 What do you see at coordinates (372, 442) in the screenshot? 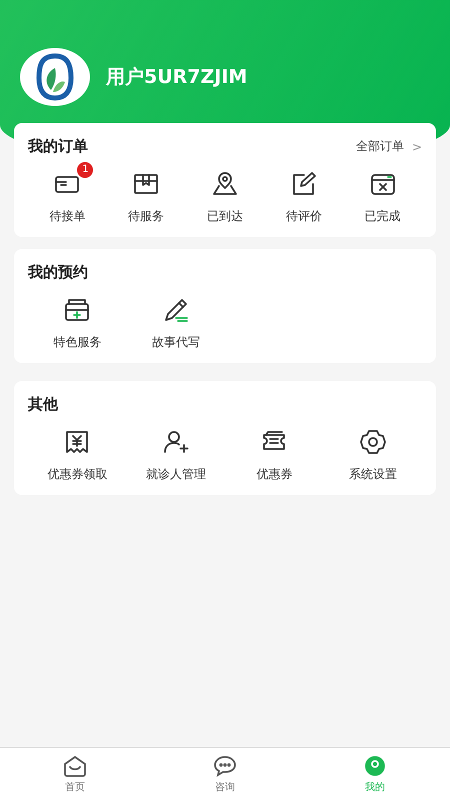
I see `settings-icon` at bounding box center [372, 442].